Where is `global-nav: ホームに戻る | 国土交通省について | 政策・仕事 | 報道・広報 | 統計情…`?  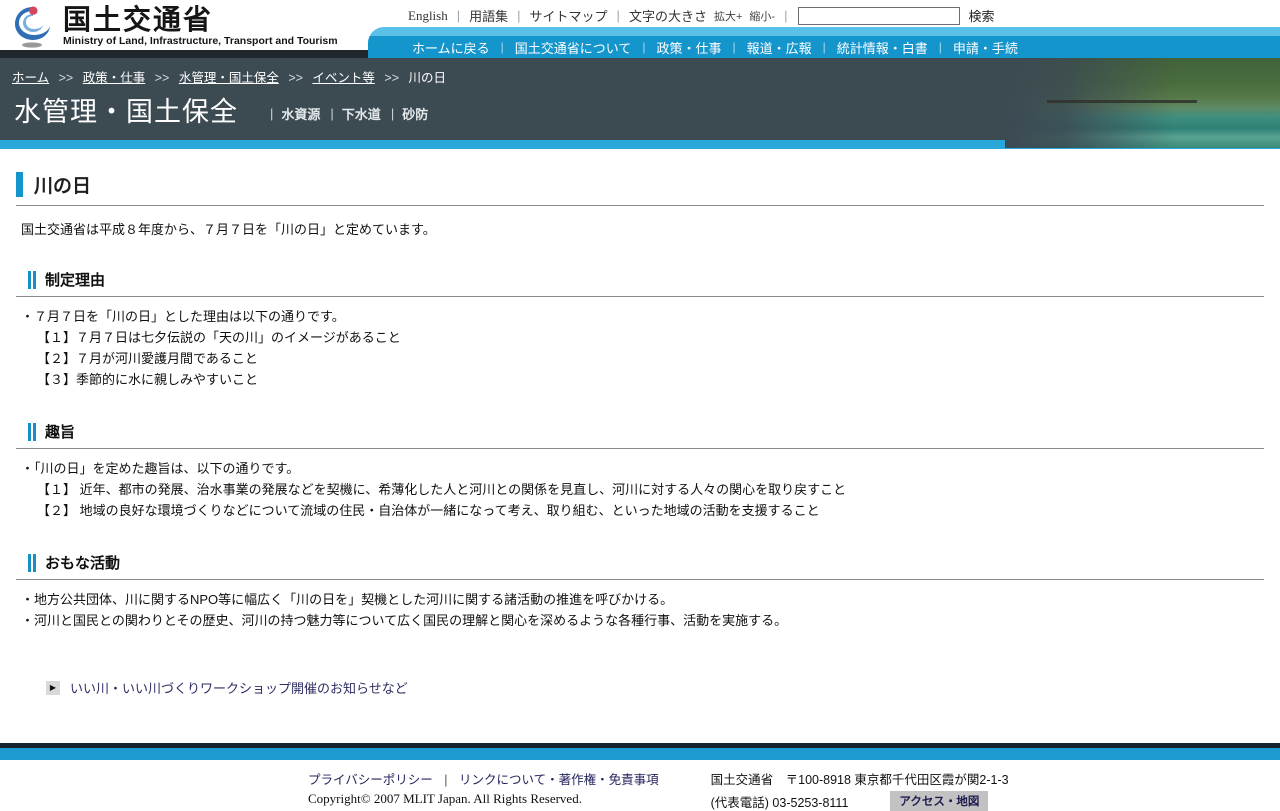 global-nav: ホームに戻る | 国土交通省について | 政策・仕事 | 報道・広報 | 統計情… is located at coordinates (824, 42).